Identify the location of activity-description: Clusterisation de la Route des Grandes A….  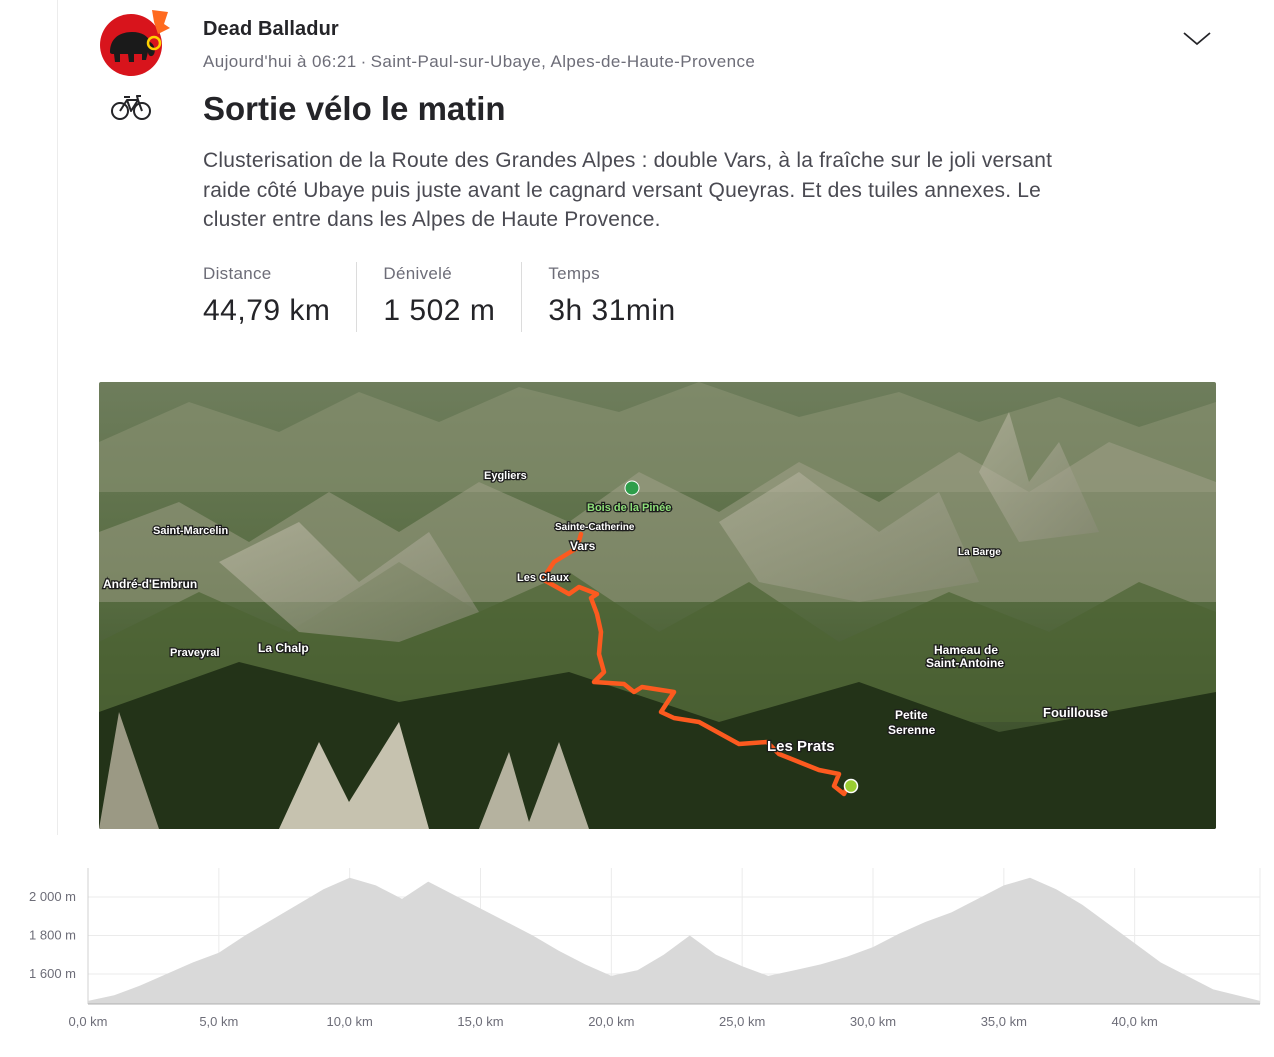
(628, 190).